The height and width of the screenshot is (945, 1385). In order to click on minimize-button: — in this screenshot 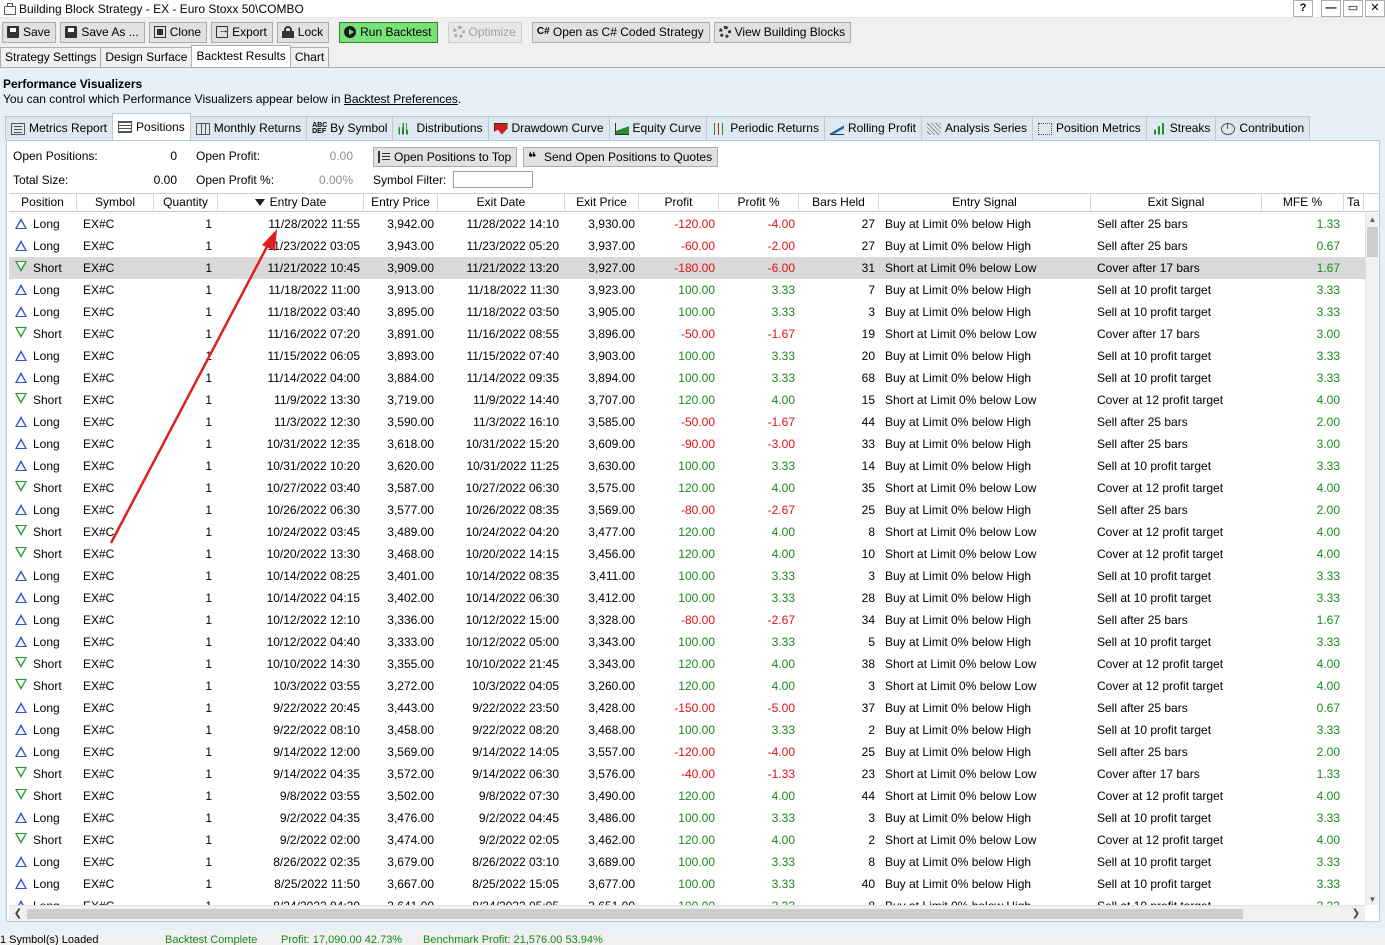, I will do `click(1331, 8)`.